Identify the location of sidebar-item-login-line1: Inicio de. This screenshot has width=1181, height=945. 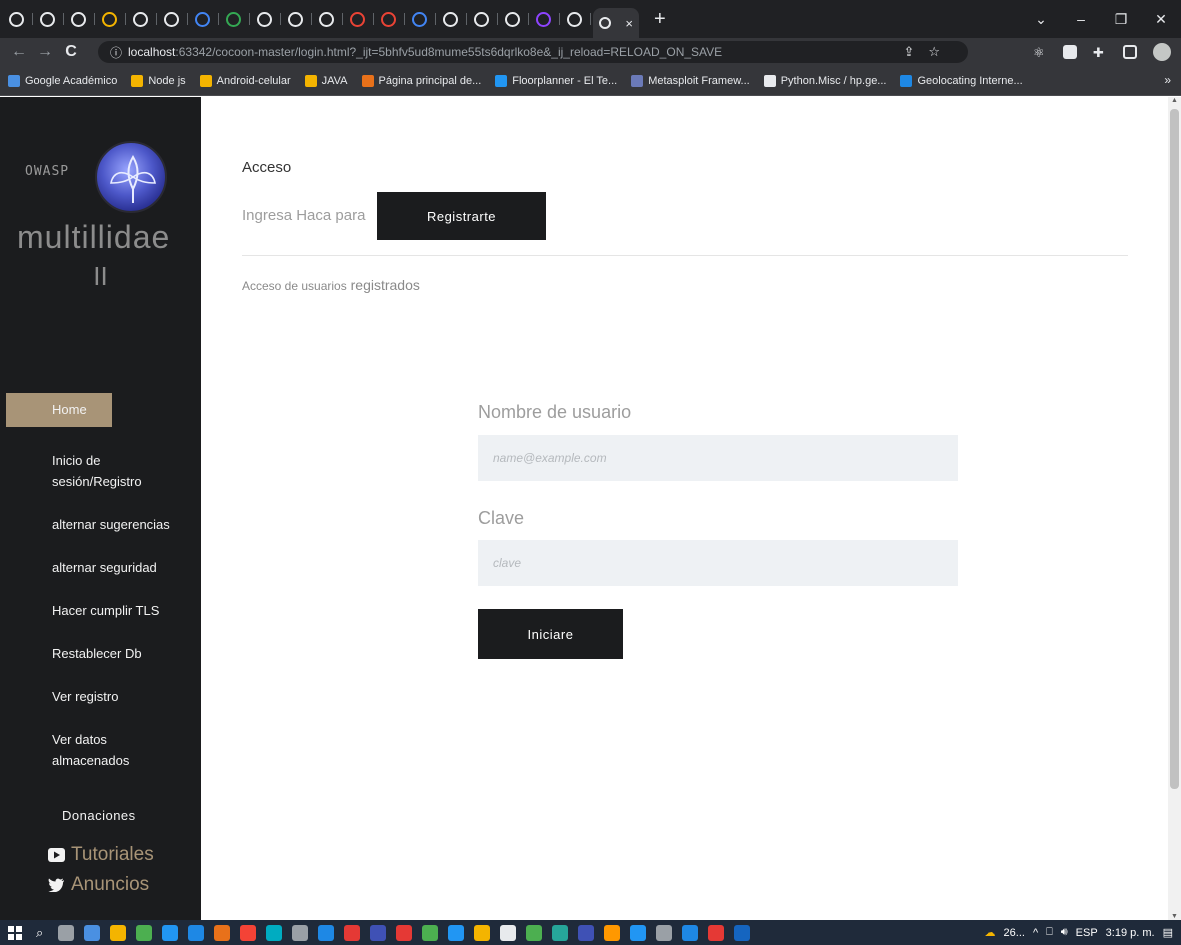
(103, 460).